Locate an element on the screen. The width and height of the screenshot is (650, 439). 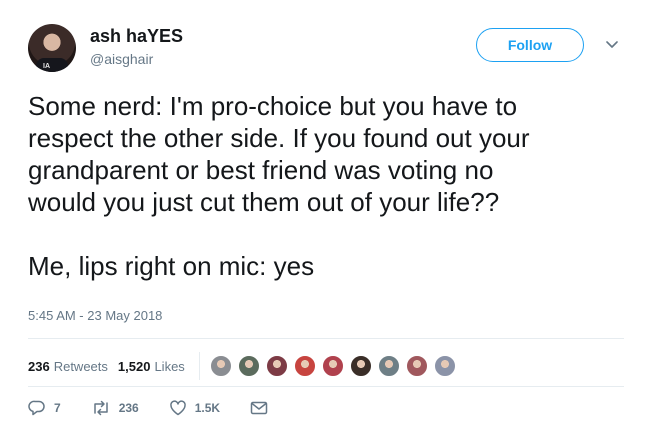
like-button: 1.5K is located at coordinates (194, 408).